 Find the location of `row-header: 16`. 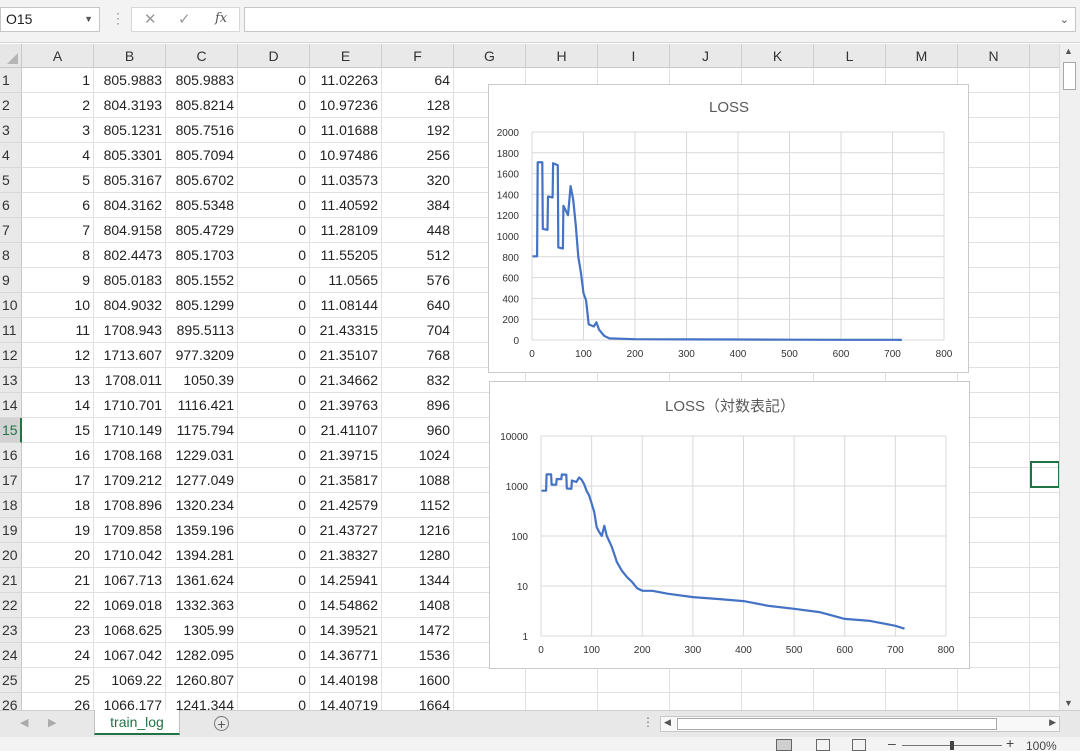

row-header: 16 is located at coordinates (11, 455).